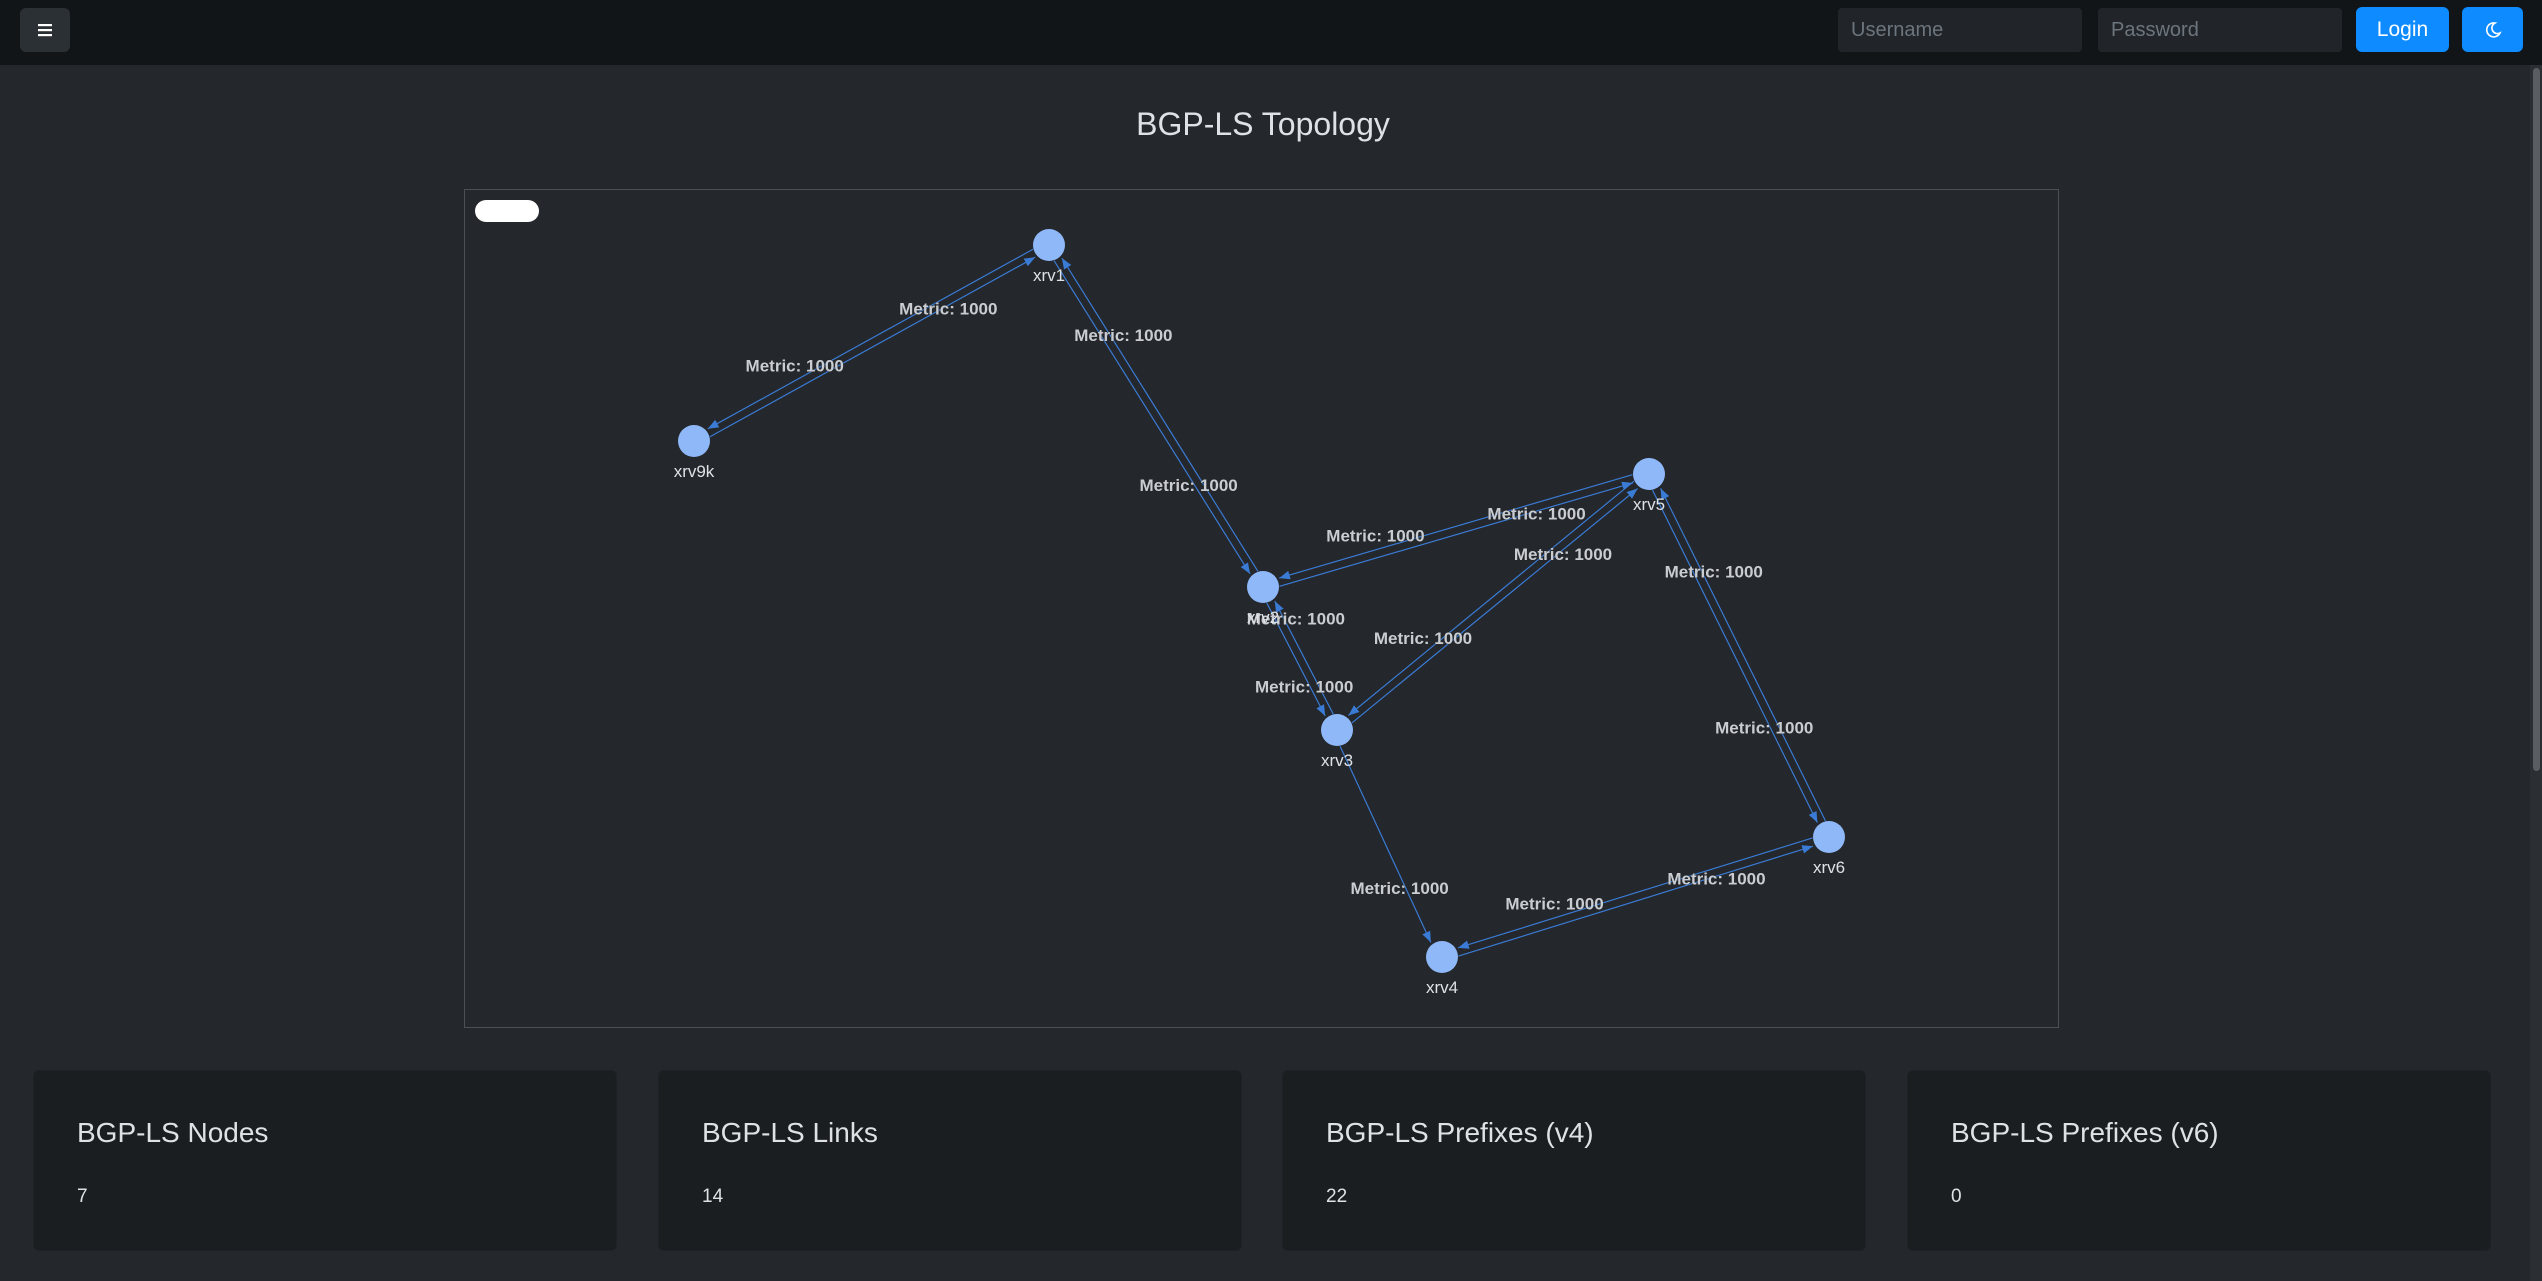  Describe the element at coordinates (950, 1160) in the screenshot. I see `card-links: BGP-LS Links 14` at that location.